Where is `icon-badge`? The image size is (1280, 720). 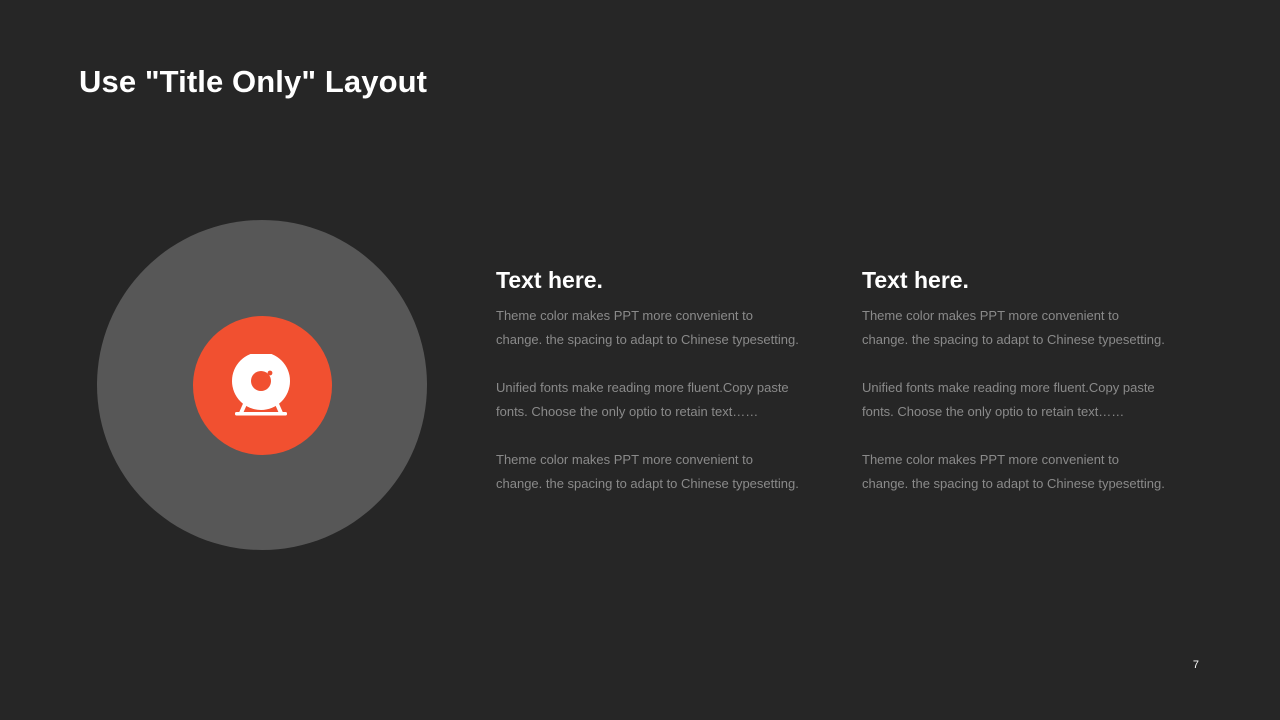 icon-badge is located at coordinates (262, 385).